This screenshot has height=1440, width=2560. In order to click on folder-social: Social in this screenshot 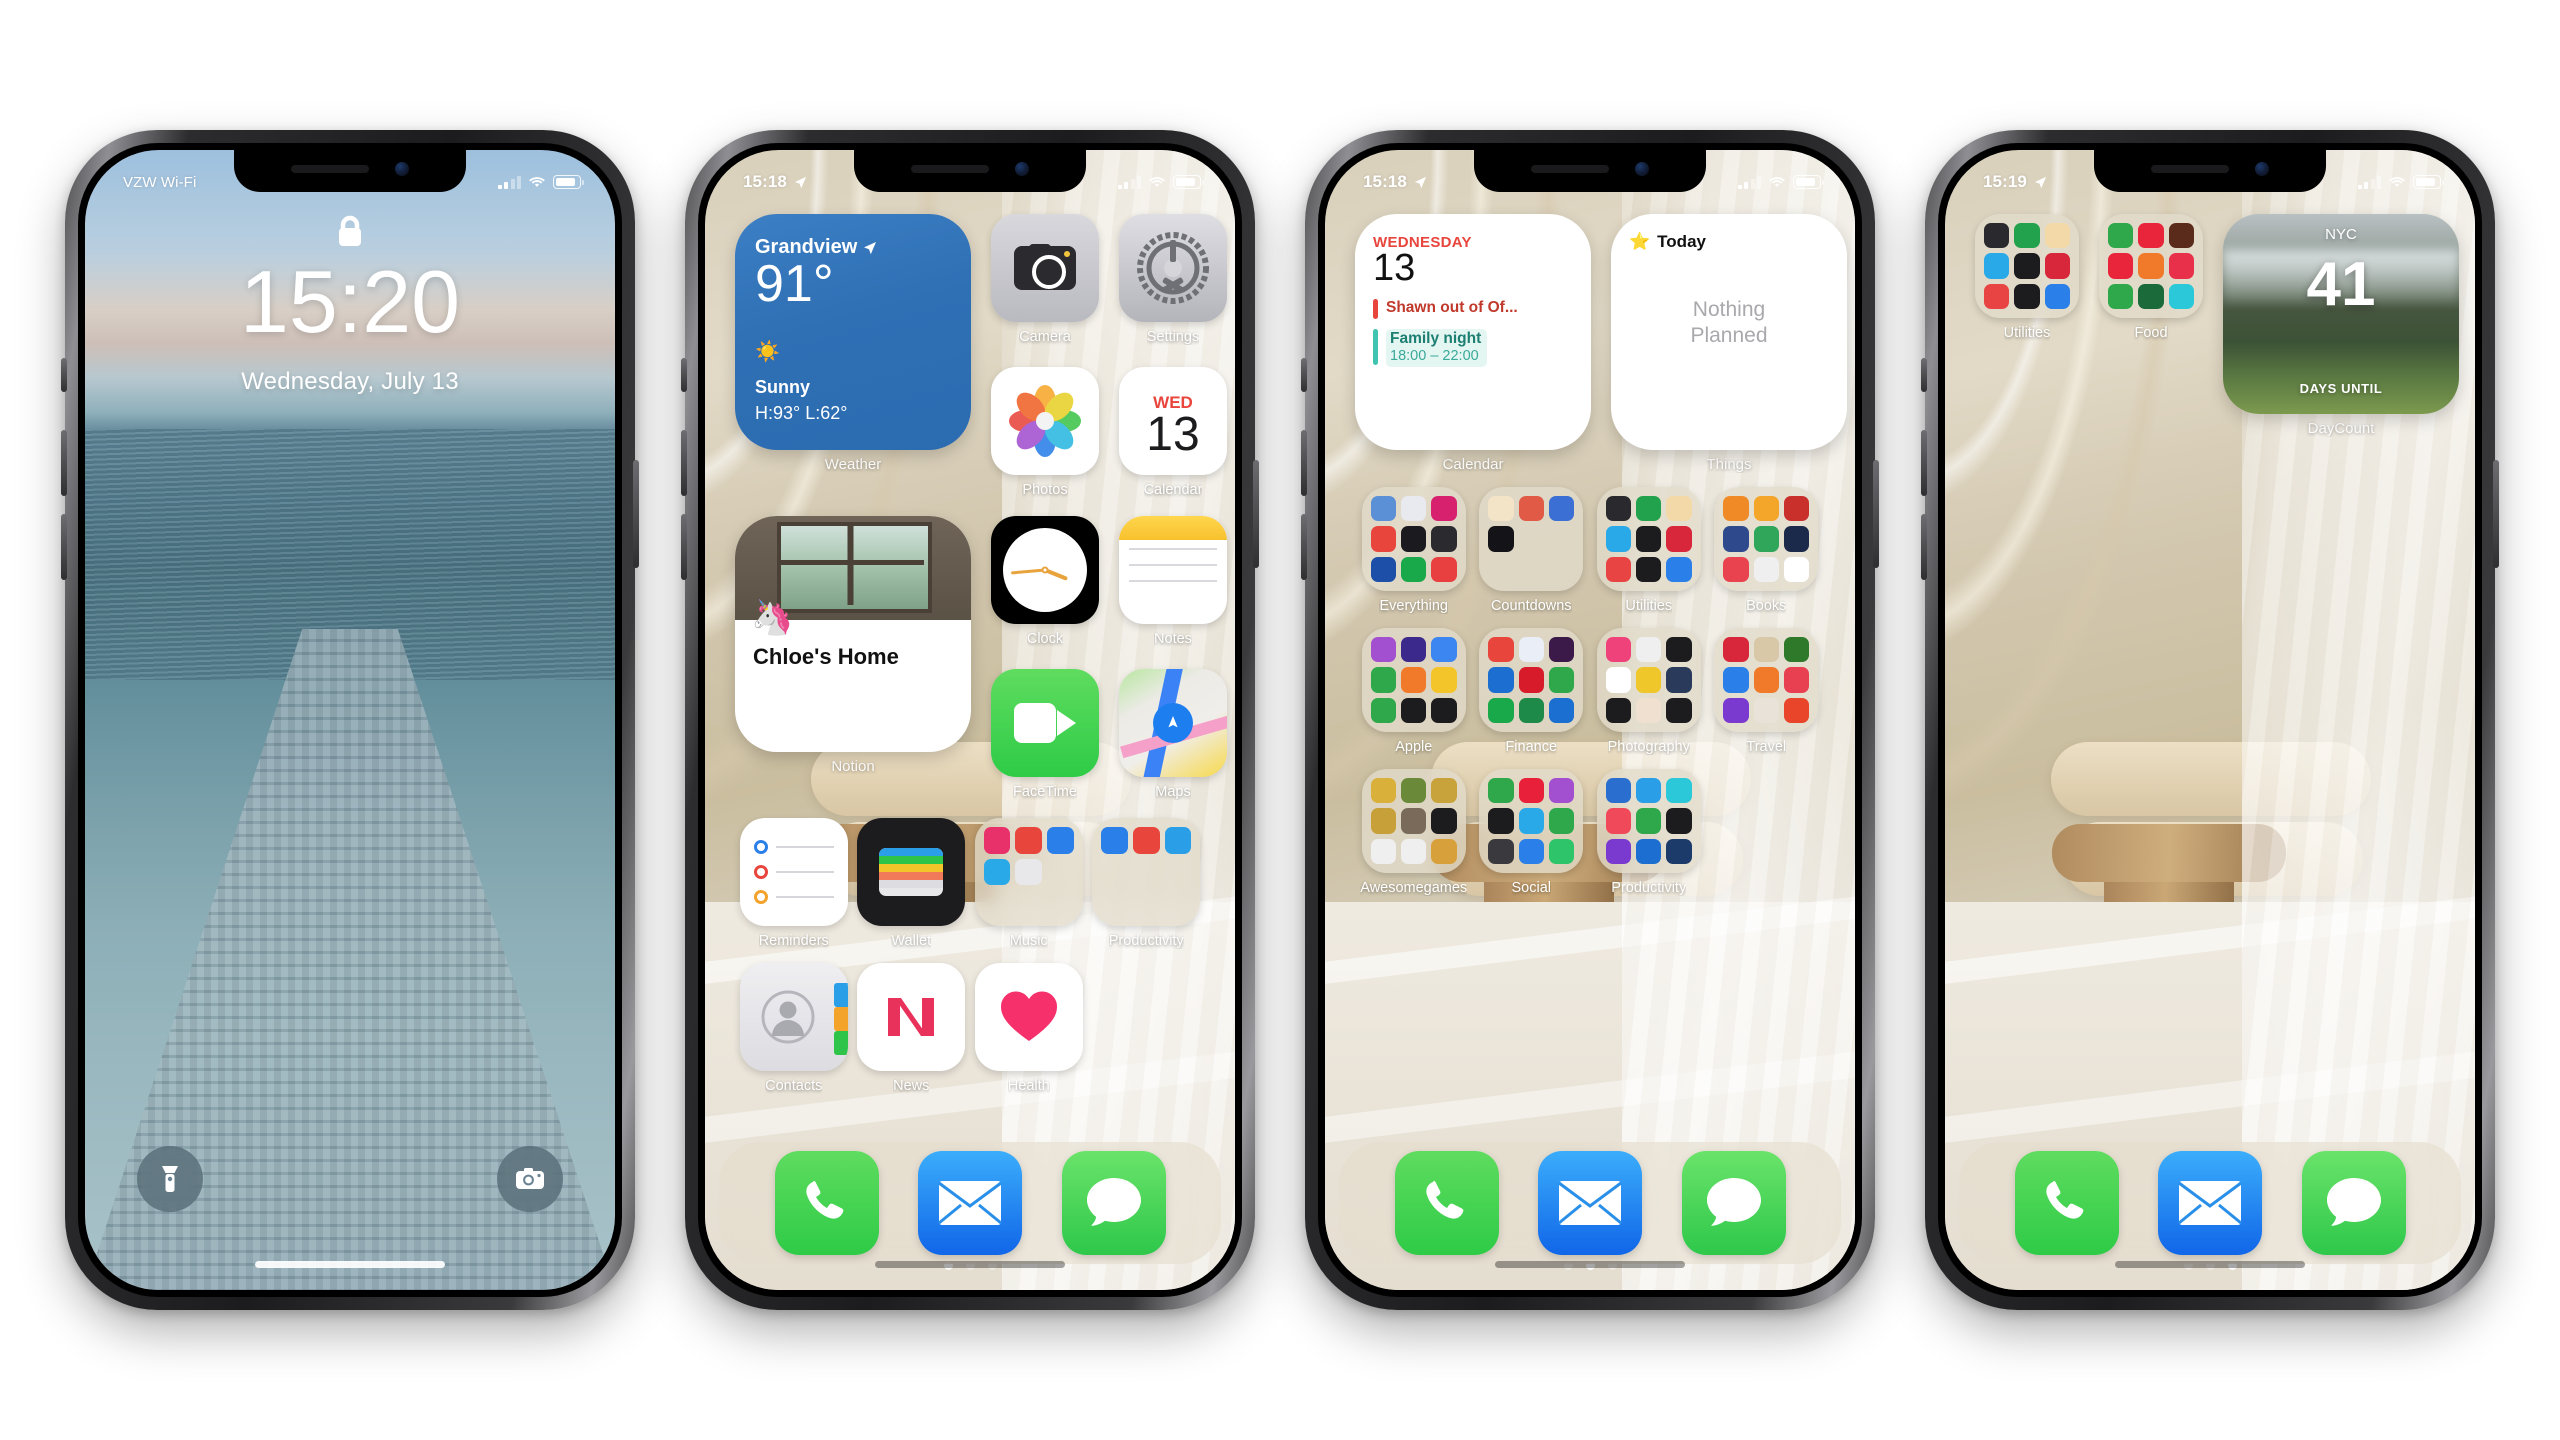, I will do `click(1532, 832)`.